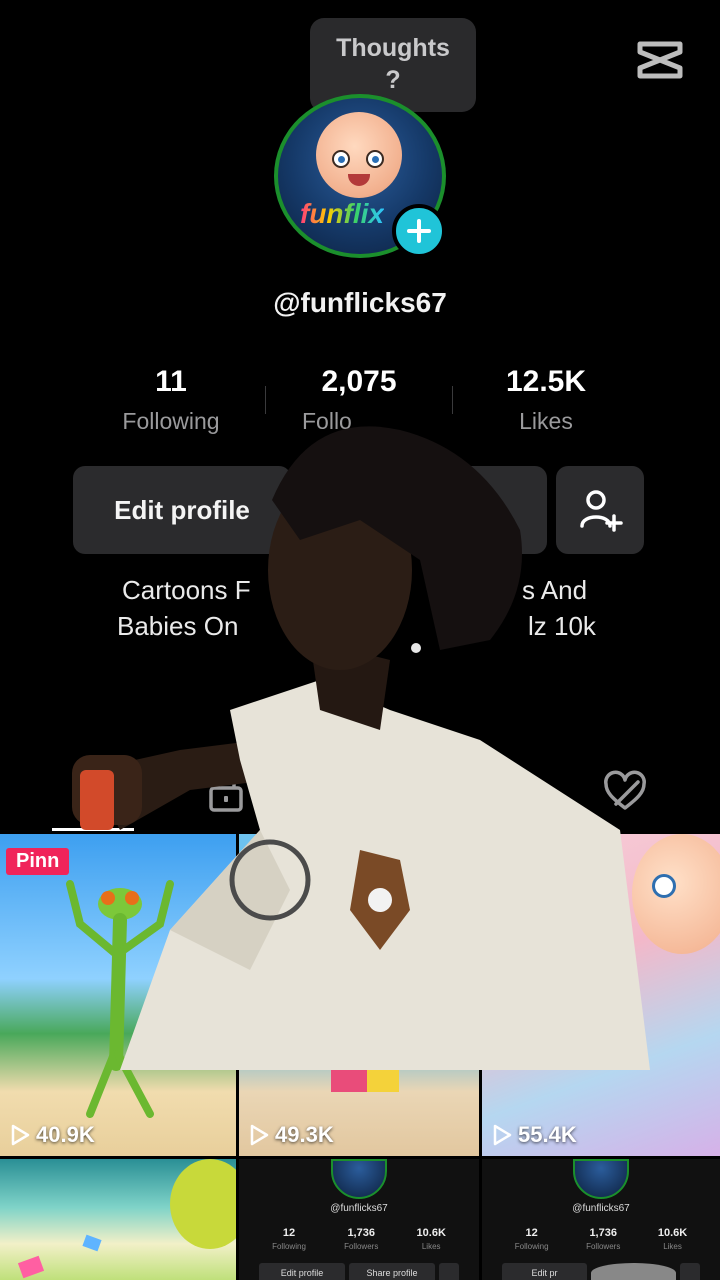 This screenshot has height=1280, width=720. What do you see at coordinates (660, 60) in the screenshot?
I see `capcut-logo-icon` at bounding box center [660, 60].